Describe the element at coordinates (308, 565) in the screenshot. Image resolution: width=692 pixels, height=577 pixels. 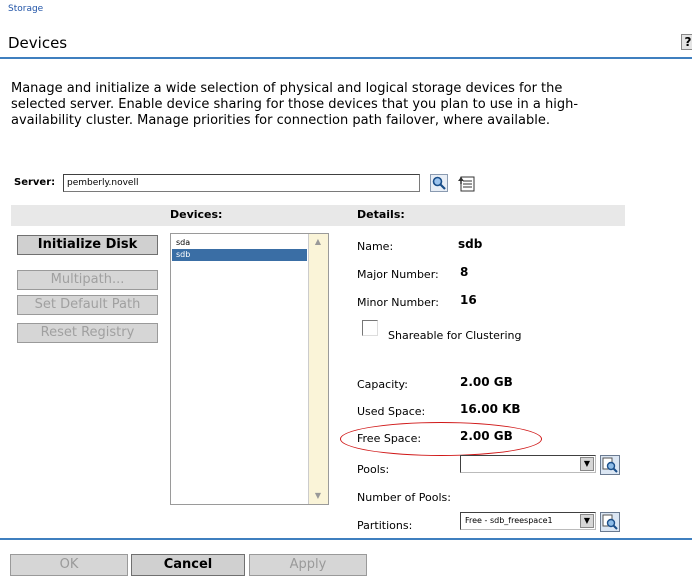
I see `apply-button: Apply` at that location.